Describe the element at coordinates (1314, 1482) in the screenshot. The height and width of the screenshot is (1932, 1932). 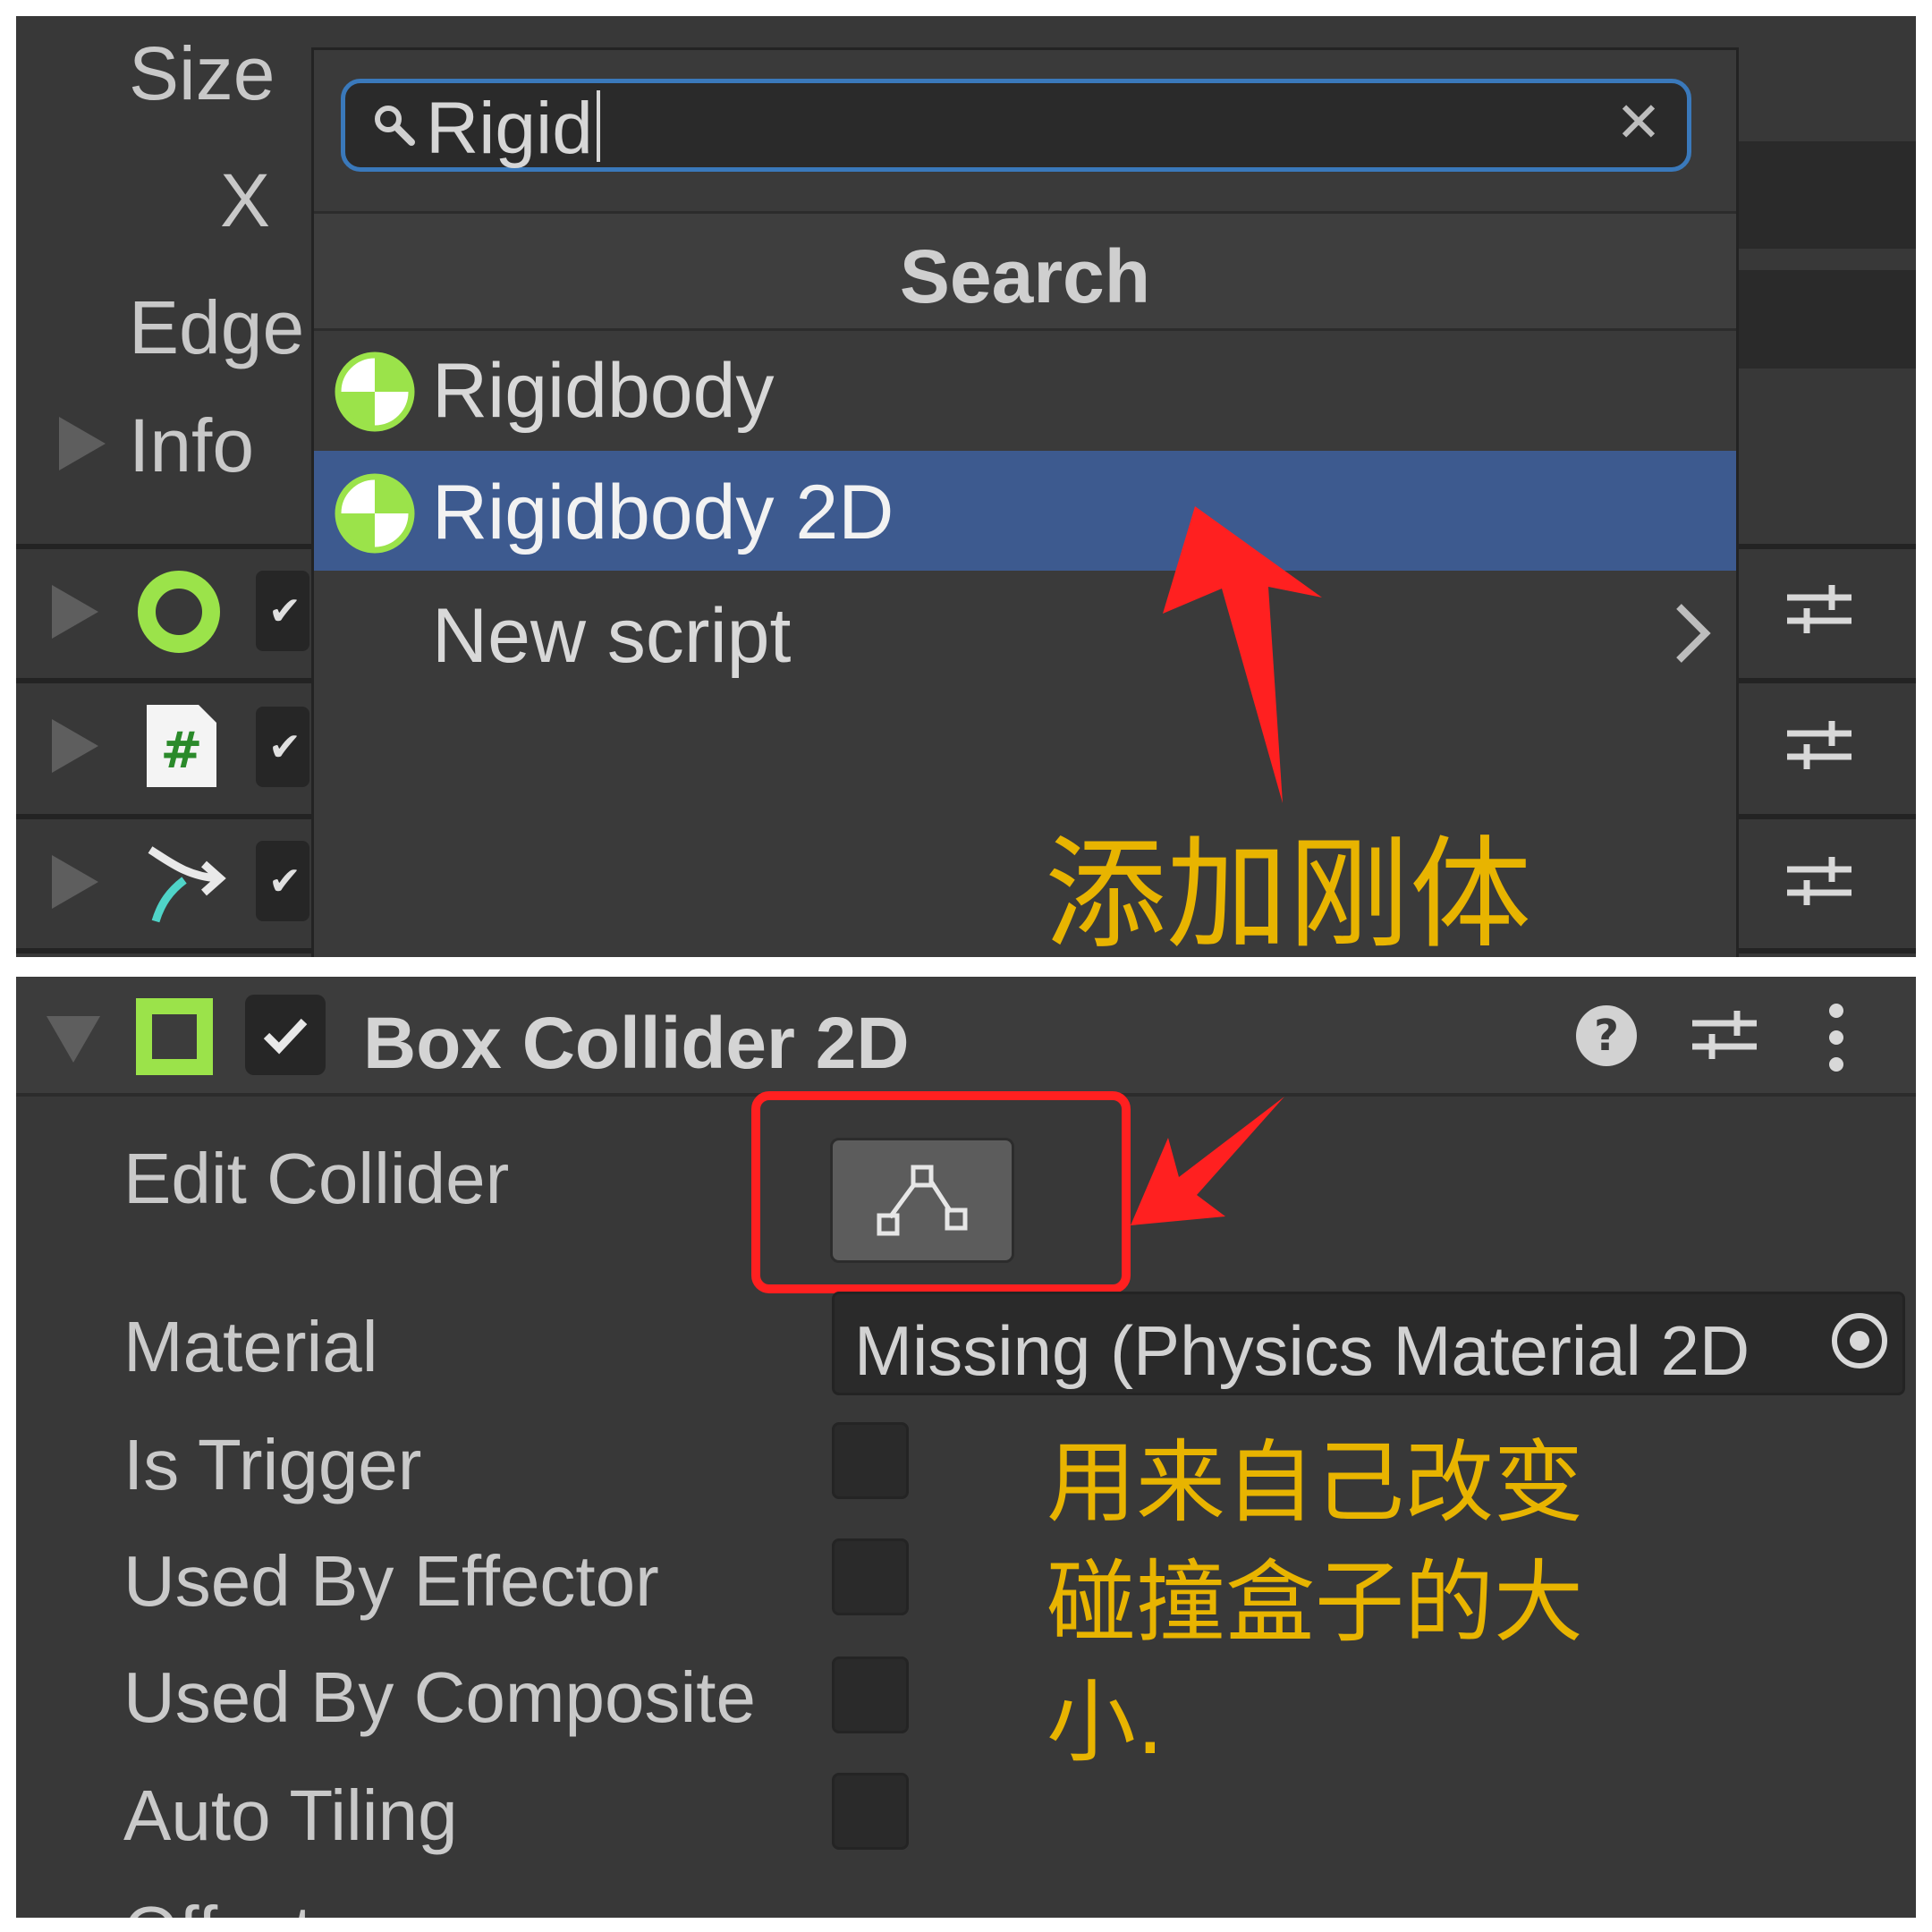
I see `annotation-line: 用来自己改变` at that location.